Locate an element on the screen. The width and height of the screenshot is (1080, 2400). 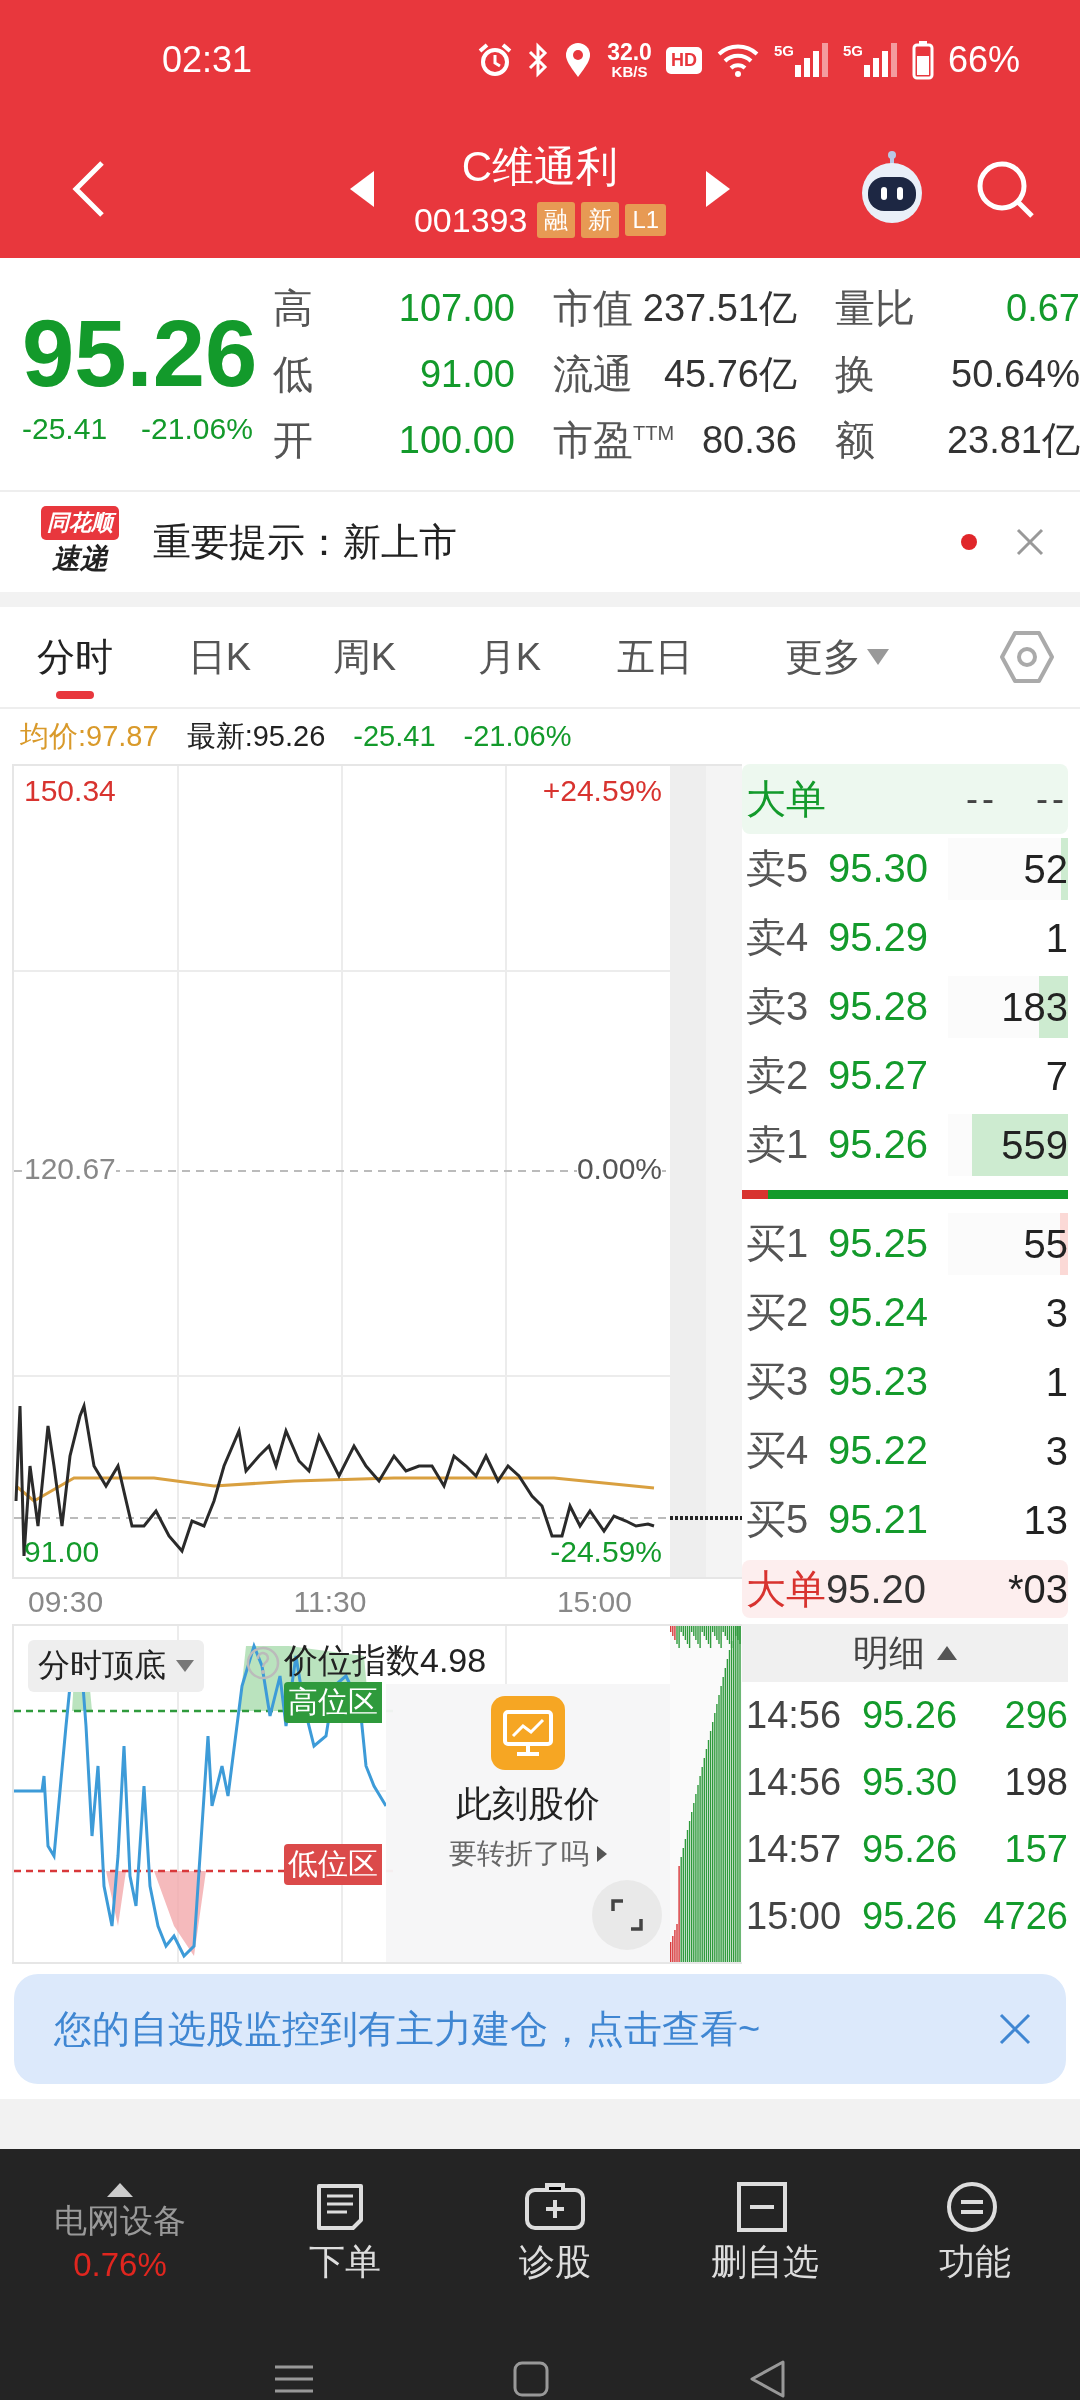
stat-value: 107.00 is located at coordinates (456, 308).